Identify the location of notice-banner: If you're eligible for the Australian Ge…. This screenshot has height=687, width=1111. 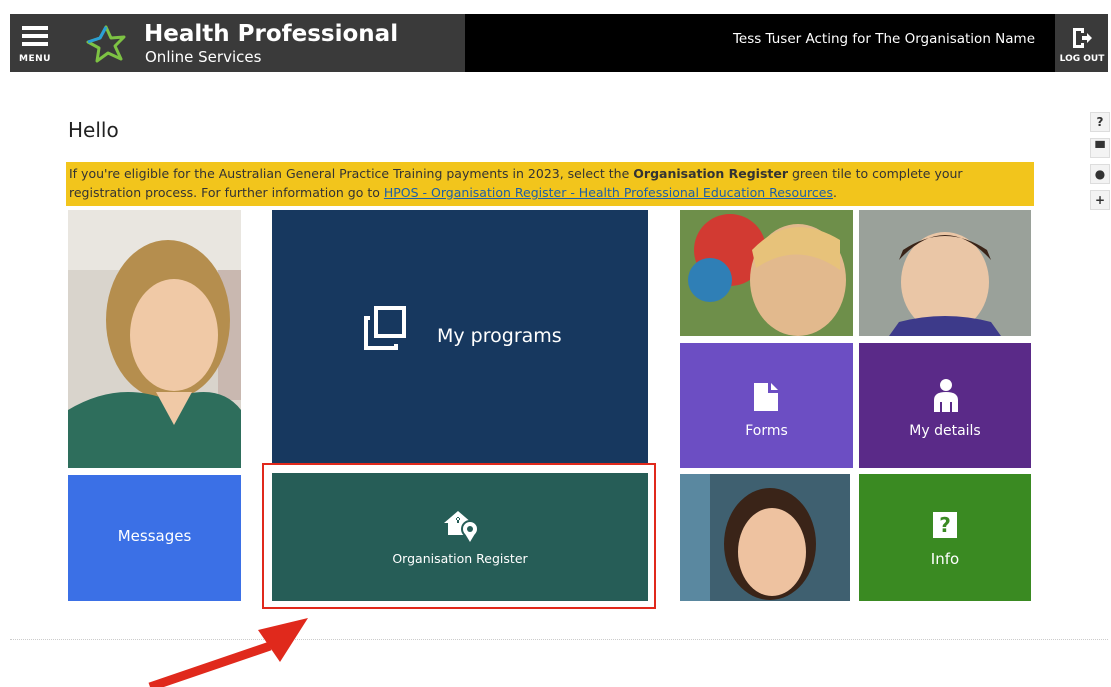
(550, 184).